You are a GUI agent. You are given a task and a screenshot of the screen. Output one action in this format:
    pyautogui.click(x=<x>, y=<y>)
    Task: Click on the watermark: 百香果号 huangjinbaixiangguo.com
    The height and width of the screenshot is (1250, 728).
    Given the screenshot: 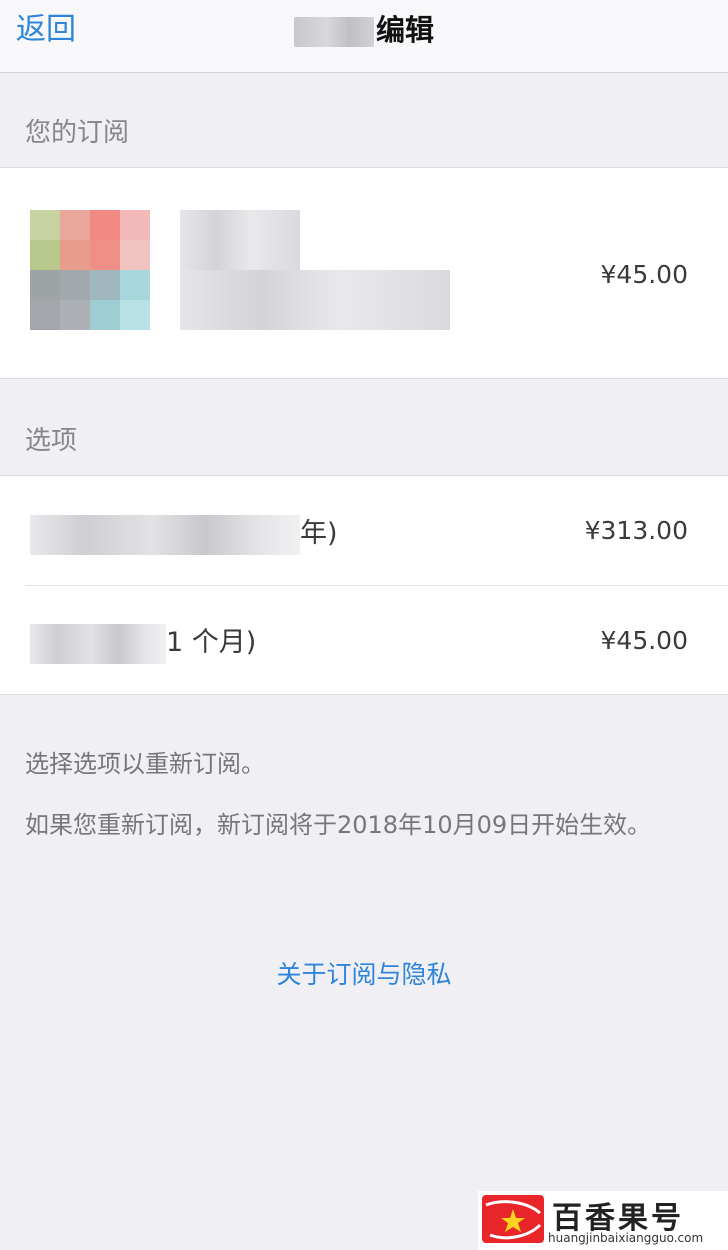 What is the action you would take?
    pyautogui.click(x=603, y=1220)
    